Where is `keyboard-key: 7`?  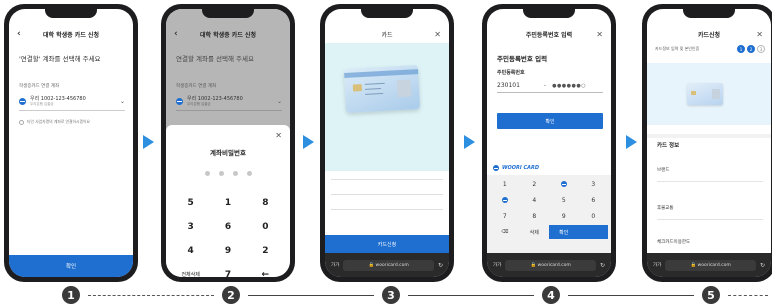
keyboard-key: 7 is located at coordinates (505, 216).